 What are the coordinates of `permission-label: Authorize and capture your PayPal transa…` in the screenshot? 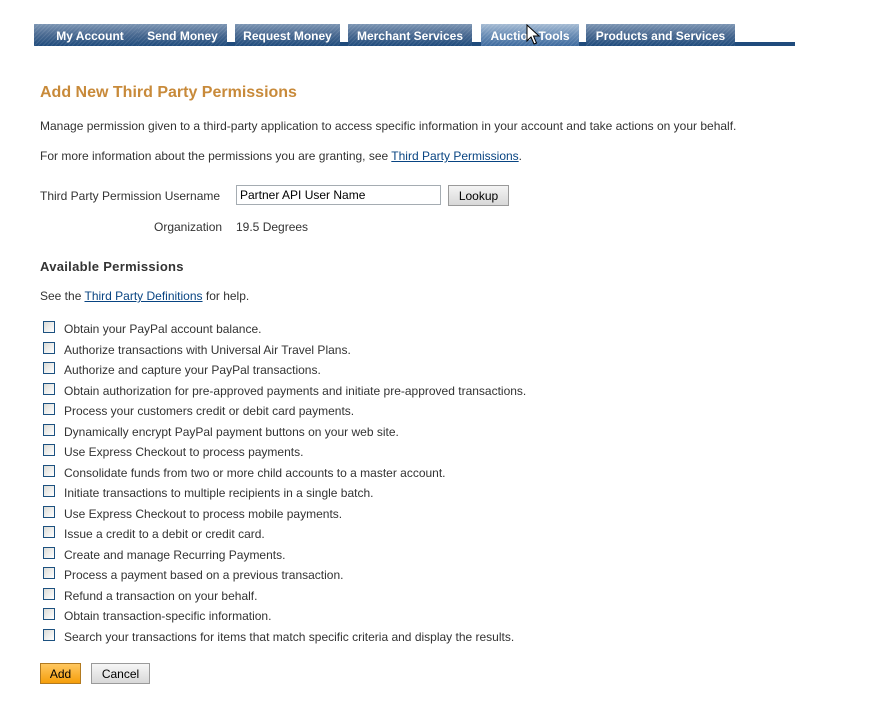 It's located at (192, 370).